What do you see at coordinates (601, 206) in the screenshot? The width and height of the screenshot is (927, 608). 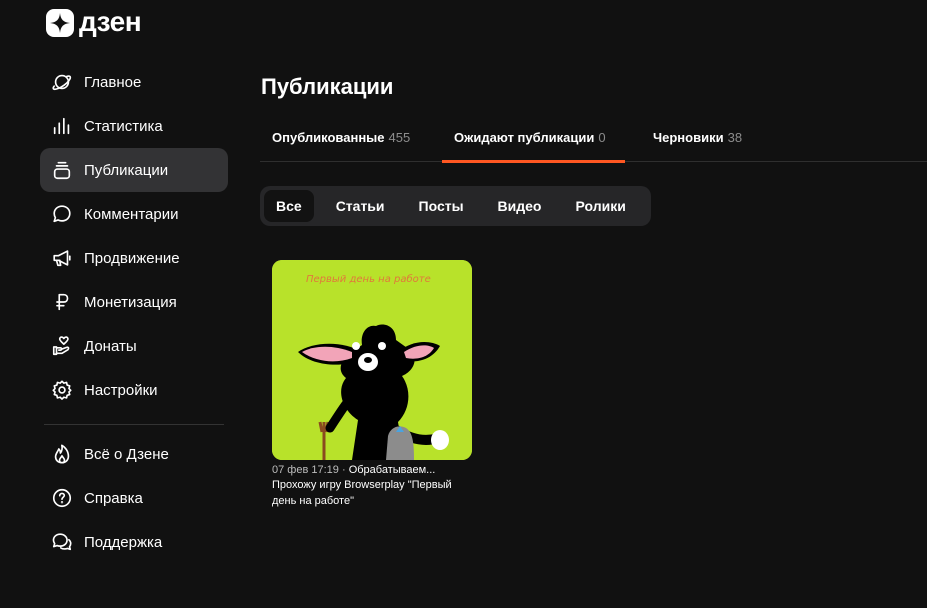 I see `filter-shorts: Ролики` at bounding box center [601, 206].